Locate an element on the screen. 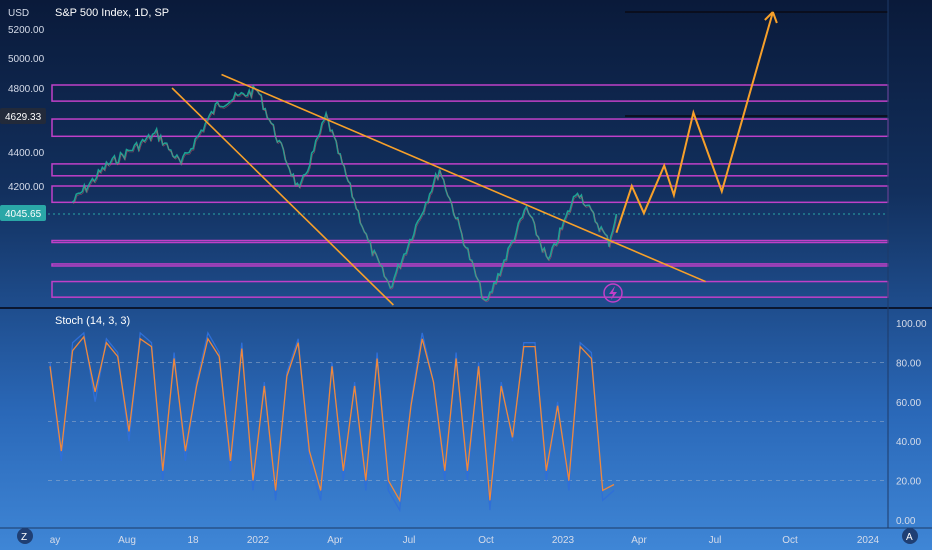  time-tick-label: 2022 is located at coordinates (258, 540).